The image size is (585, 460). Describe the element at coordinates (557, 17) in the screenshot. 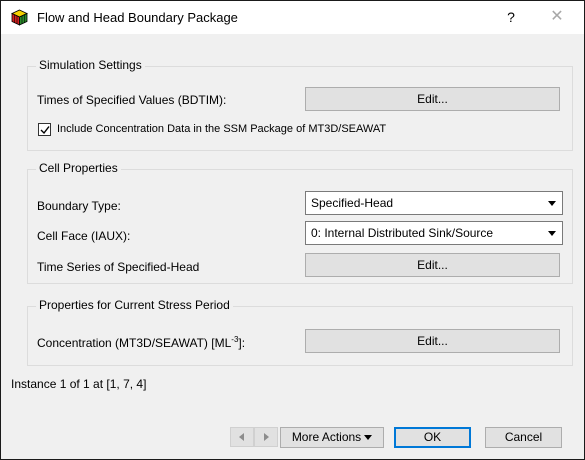

I see `close-icon: ✕` at that location.